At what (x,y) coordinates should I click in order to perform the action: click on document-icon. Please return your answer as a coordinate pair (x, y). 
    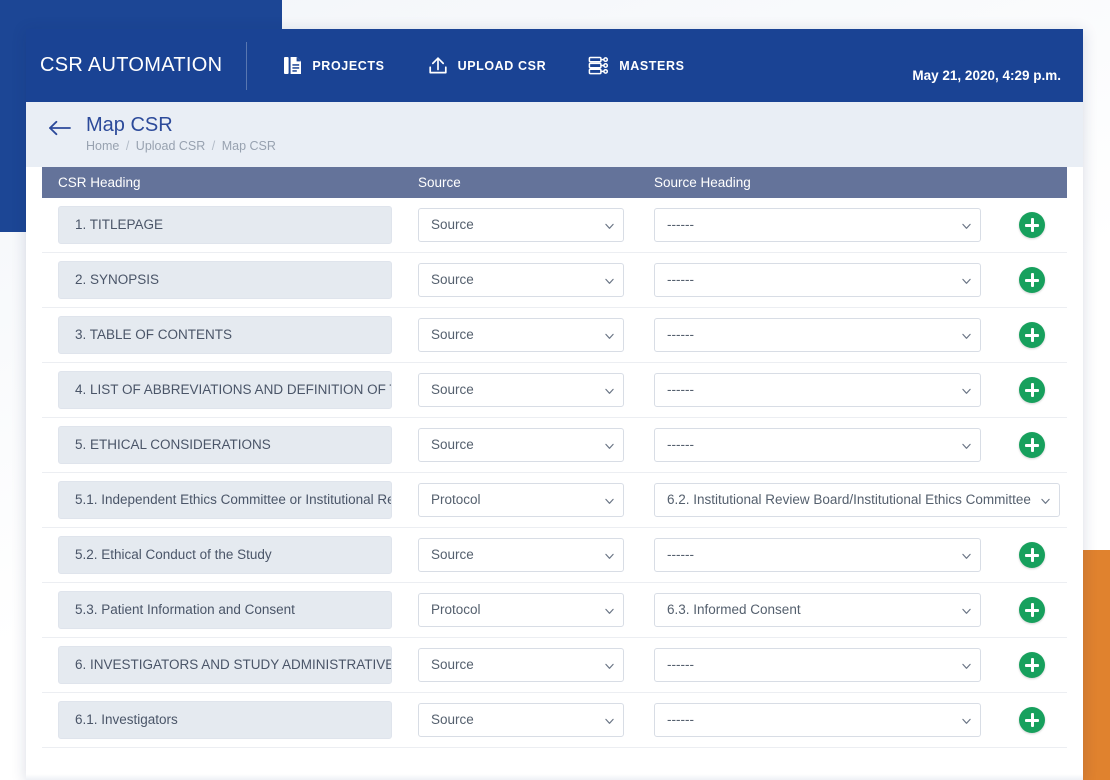
    Looking at the image, I should click on (293, 65).